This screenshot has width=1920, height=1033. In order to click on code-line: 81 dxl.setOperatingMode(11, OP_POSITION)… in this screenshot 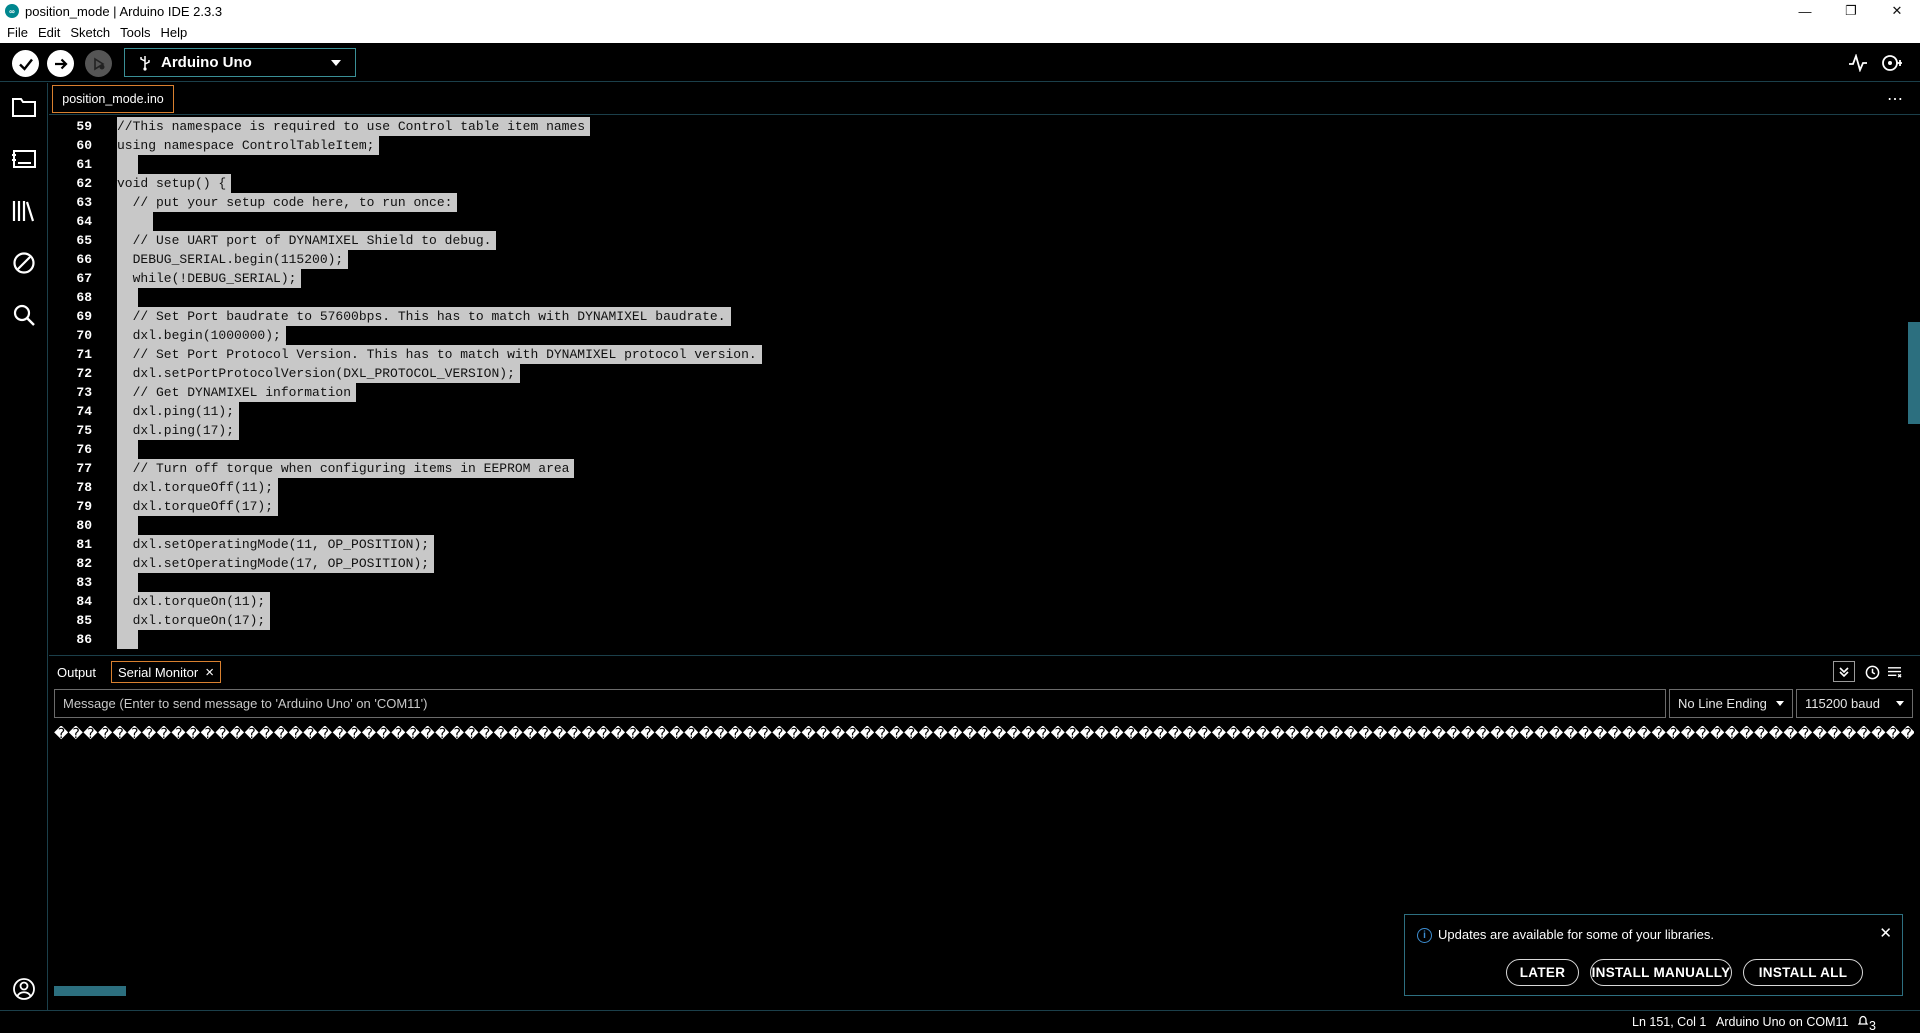, I will do `click(979, 544)`.